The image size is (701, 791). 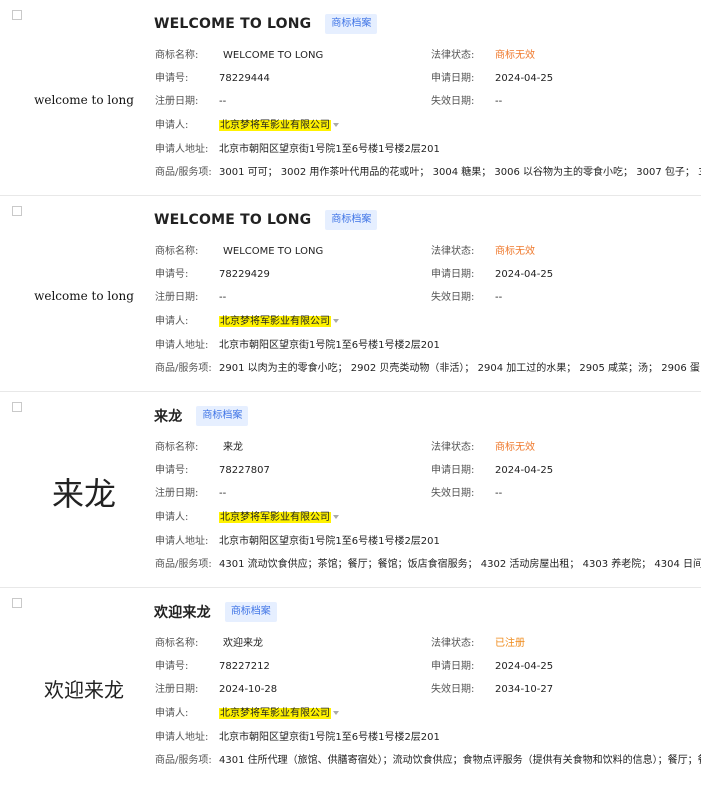 What do you see at coordinates (244, 274) in the screenshot?
I see `app-no-value: 78229429` at bounding box center [244, 274].